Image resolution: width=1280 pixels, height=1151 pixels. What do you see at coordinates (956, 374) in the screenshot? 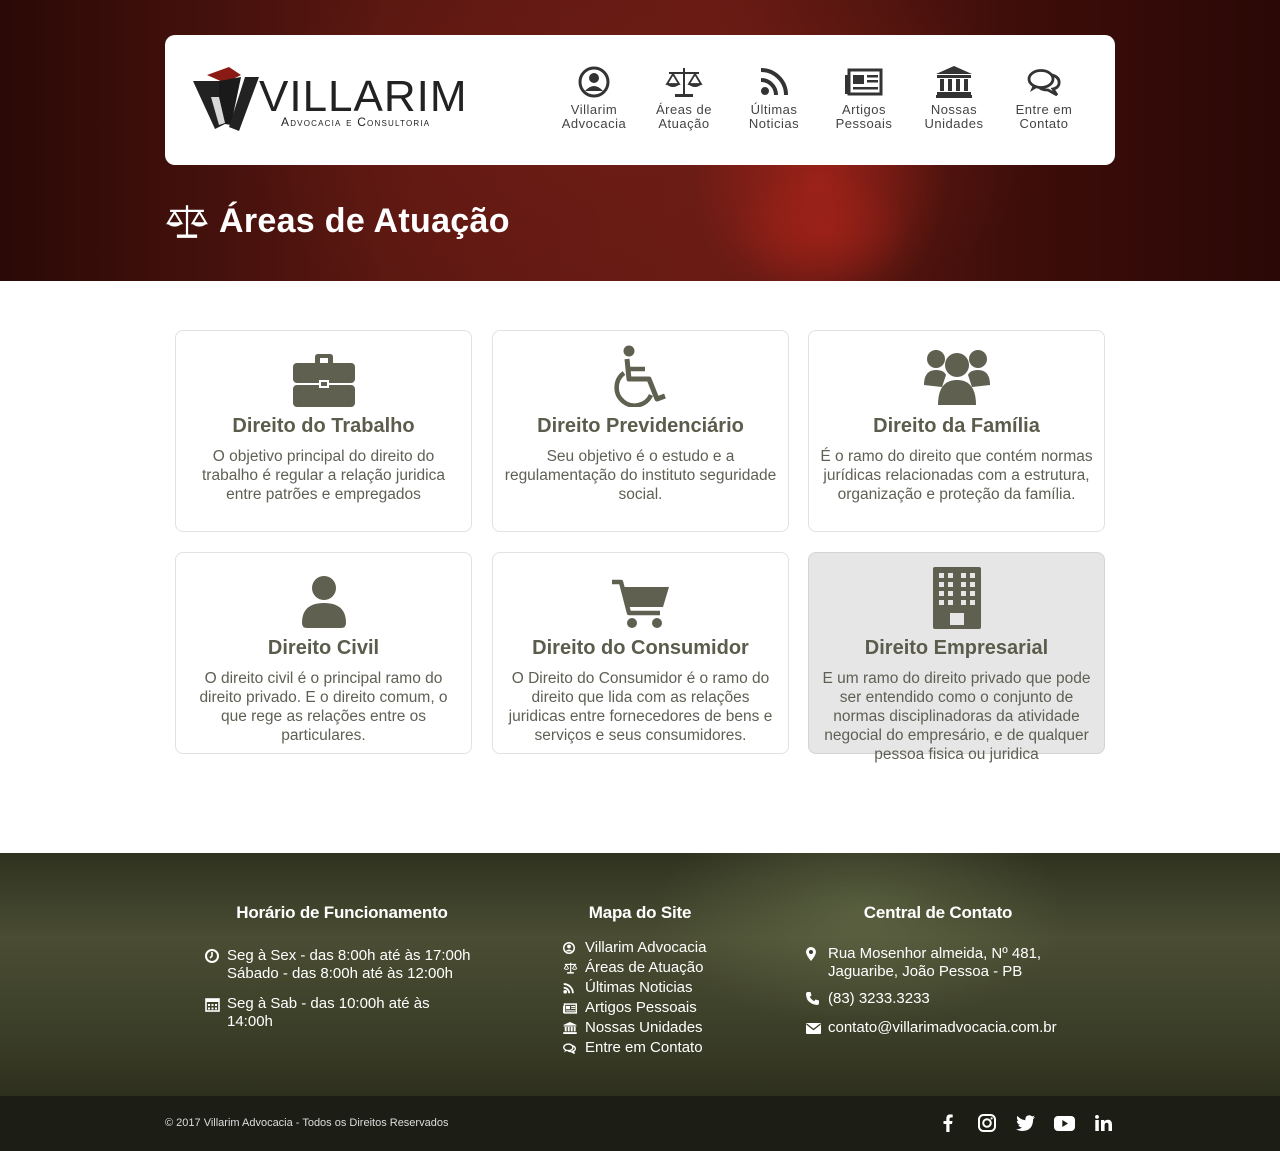
I see `group-icon` at bounding box center [956, 374].